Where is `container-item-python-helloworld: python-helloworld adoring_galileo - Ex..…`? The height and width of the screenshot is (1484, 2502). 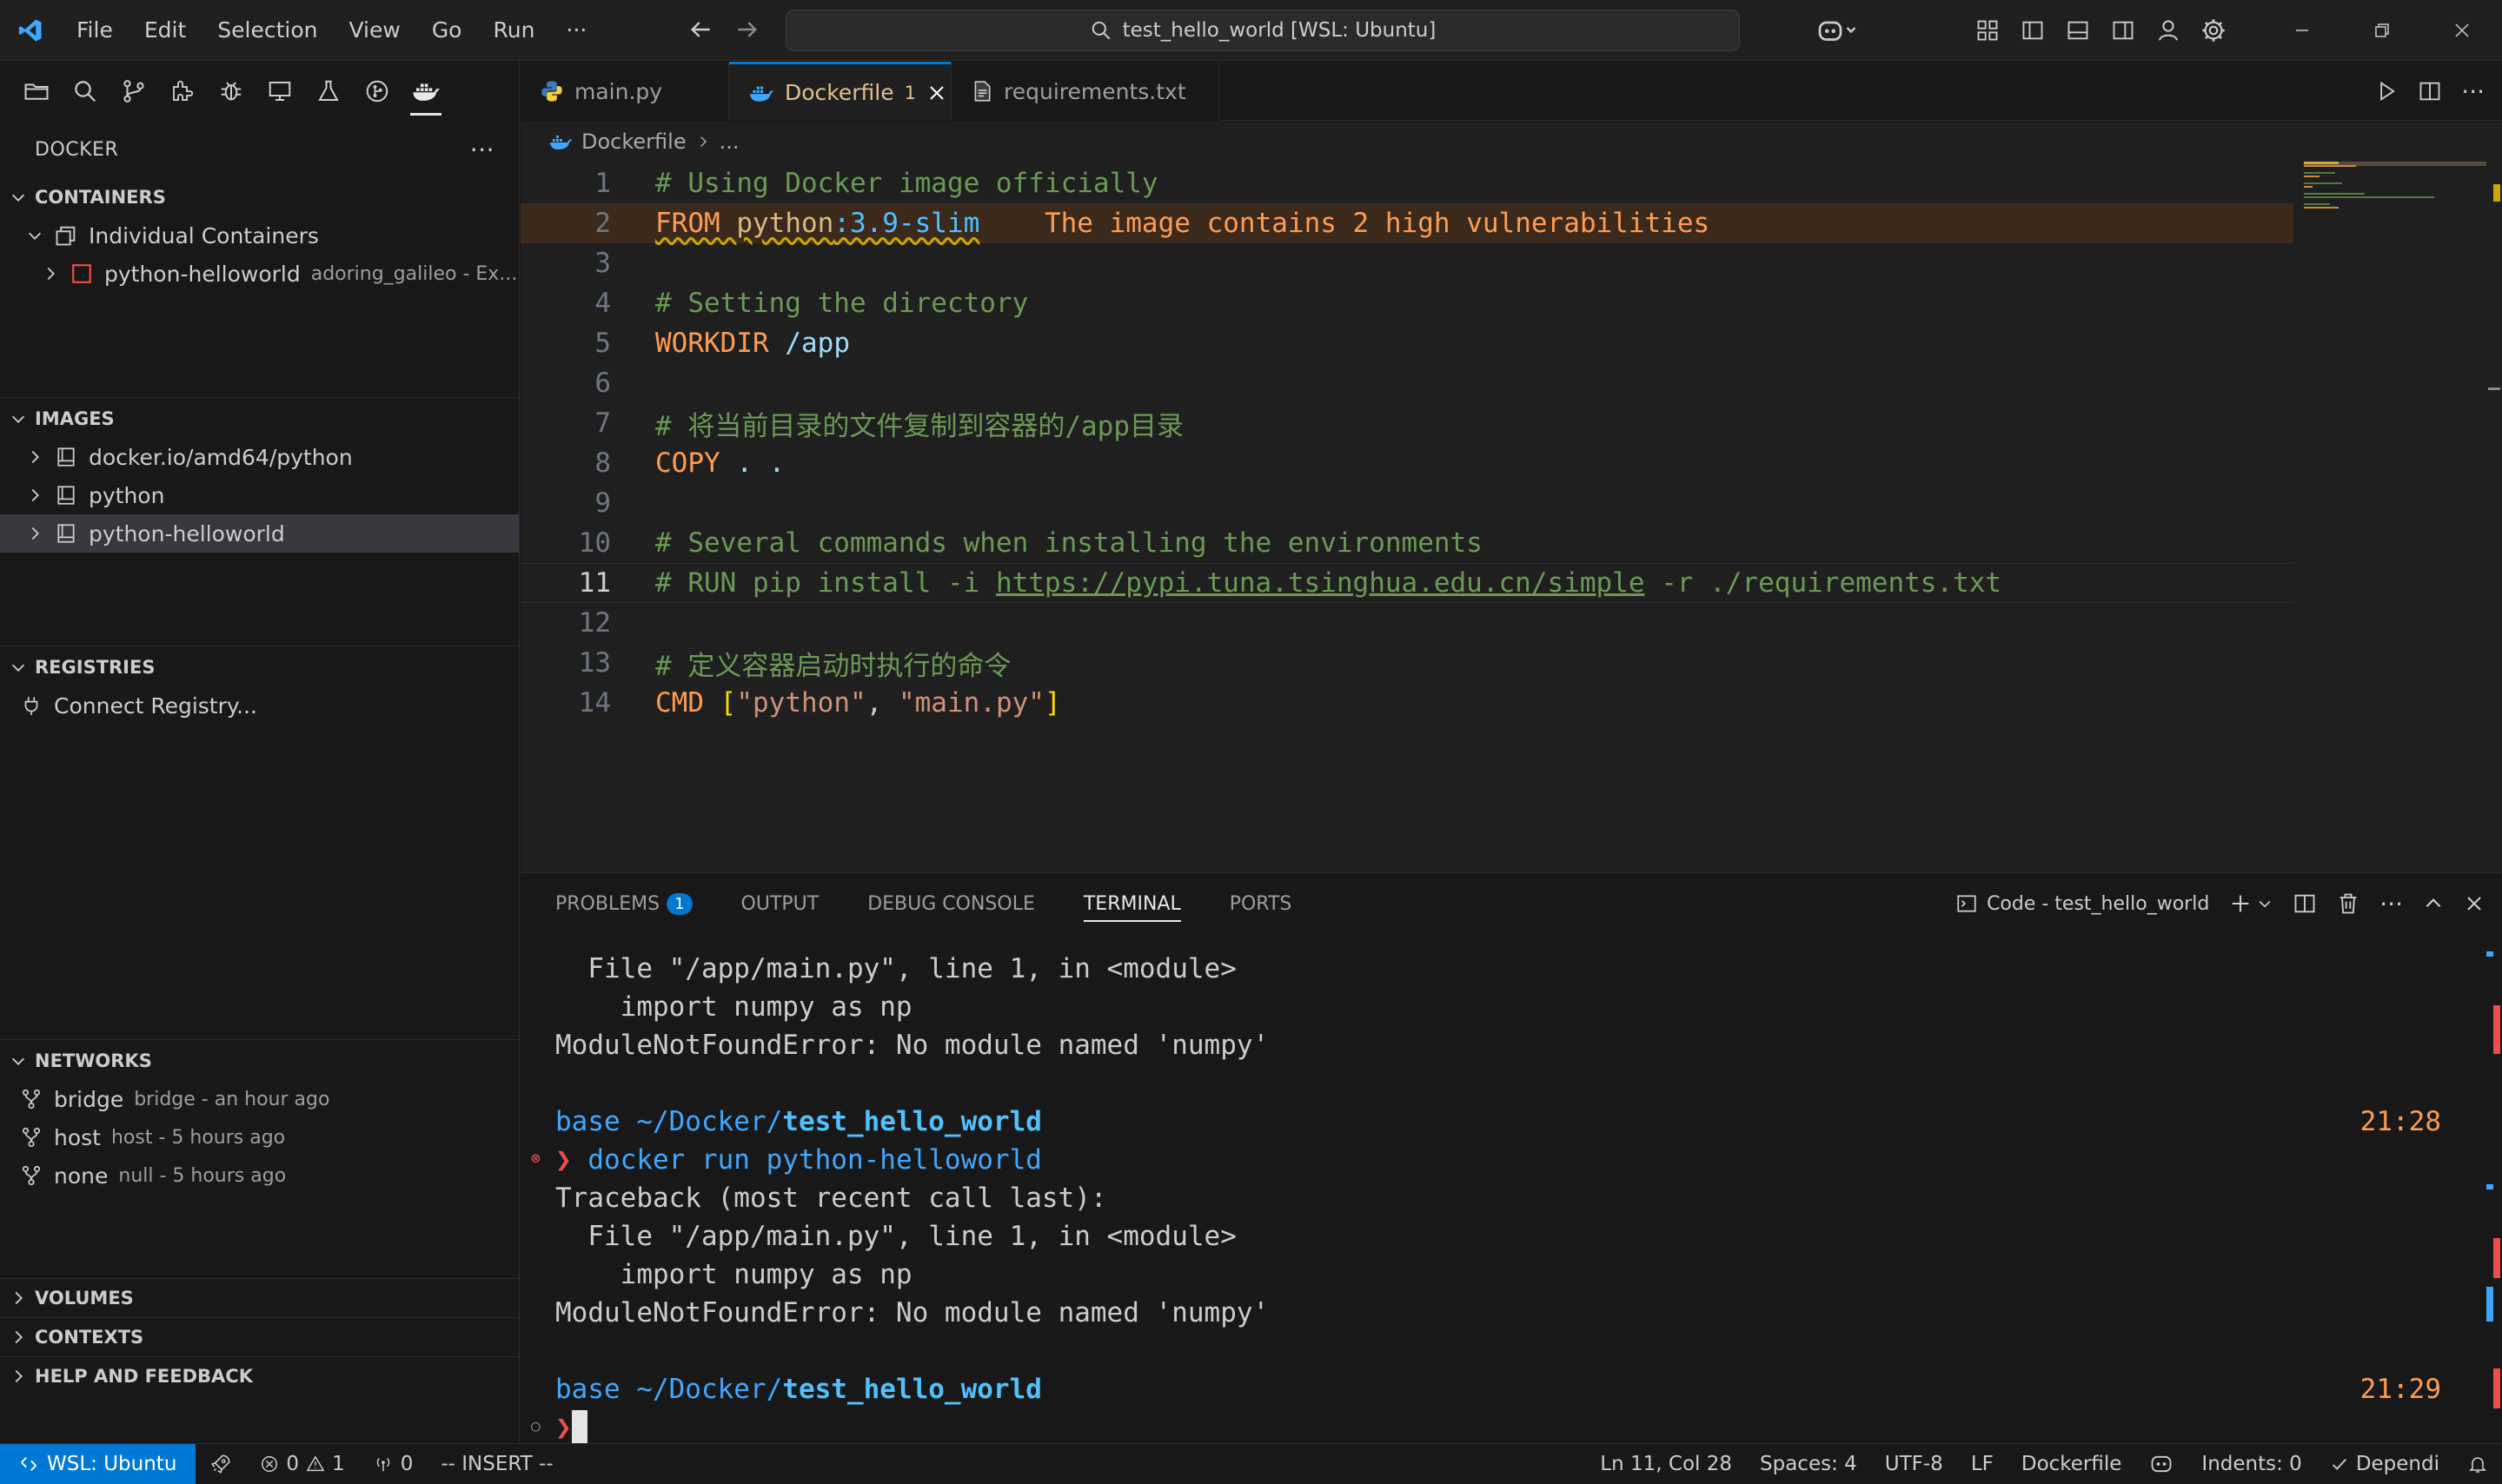
container-item-python-helloworld: python-helloworld adoring_galileo - Ex..… is located at coordinates (259, 274).